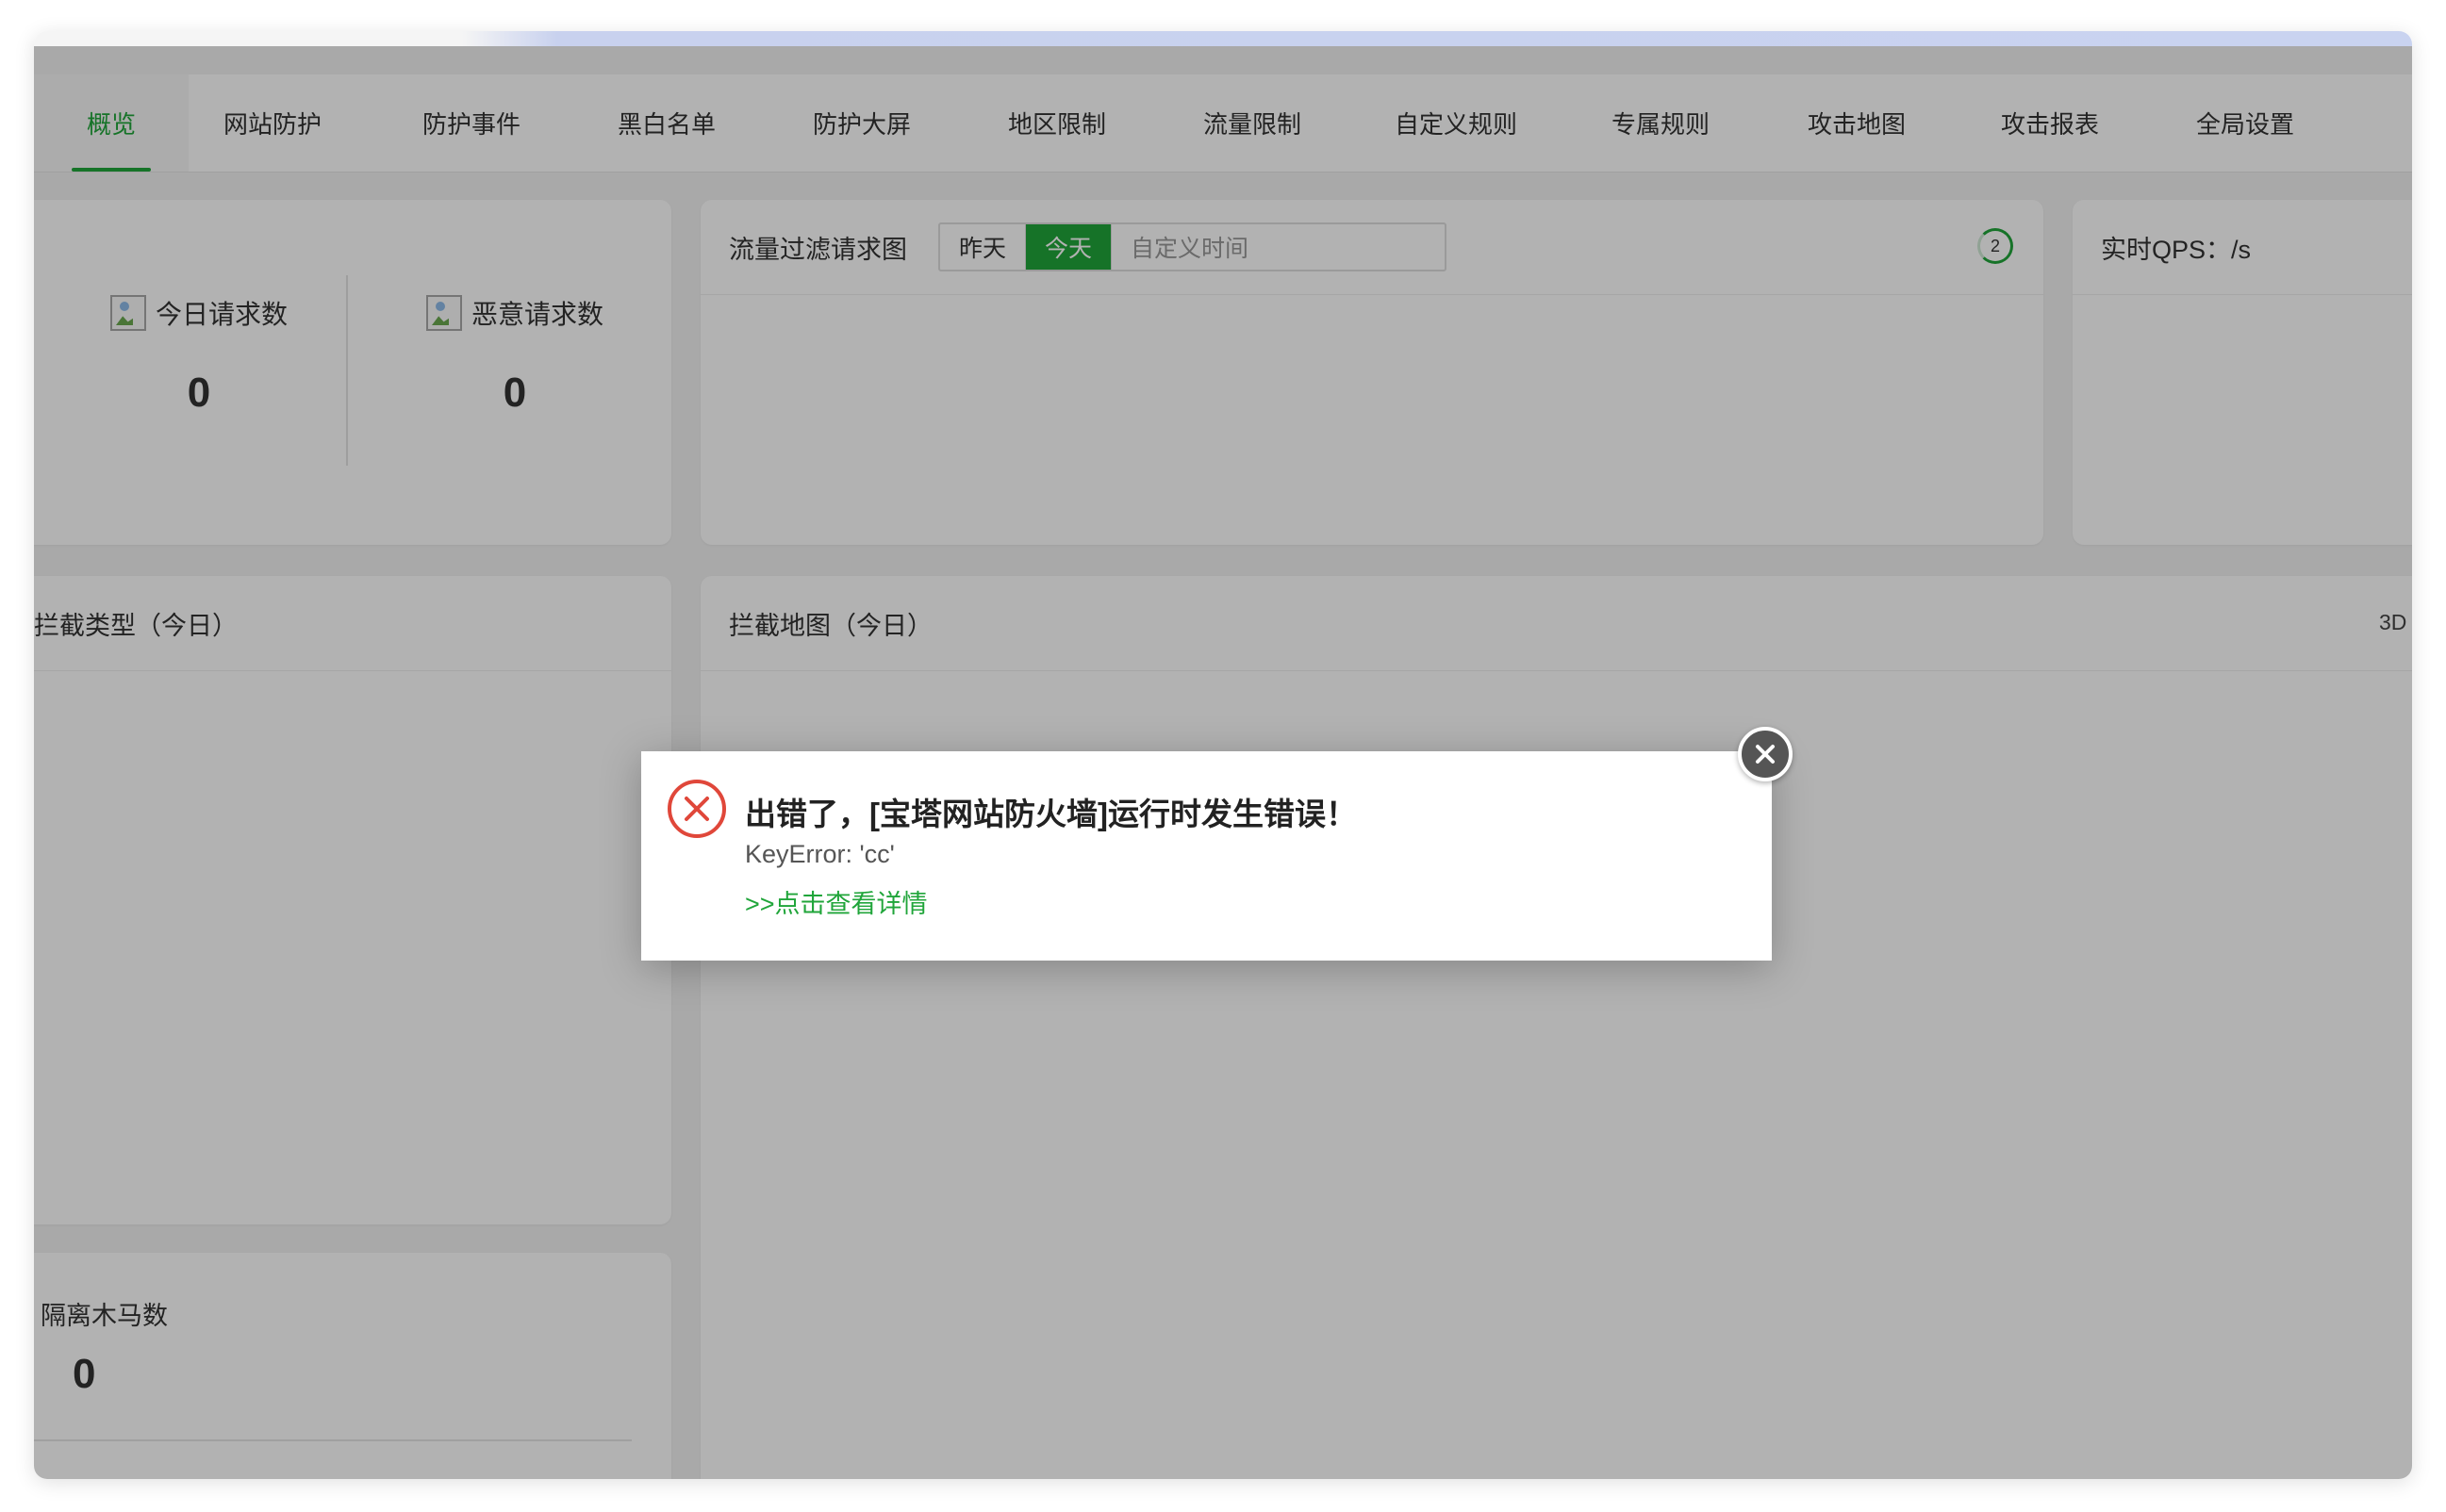  What do you see at coordinates (697, 809) in the screenshot?
I see `error-x-icon` at bounding box center [697, 809].